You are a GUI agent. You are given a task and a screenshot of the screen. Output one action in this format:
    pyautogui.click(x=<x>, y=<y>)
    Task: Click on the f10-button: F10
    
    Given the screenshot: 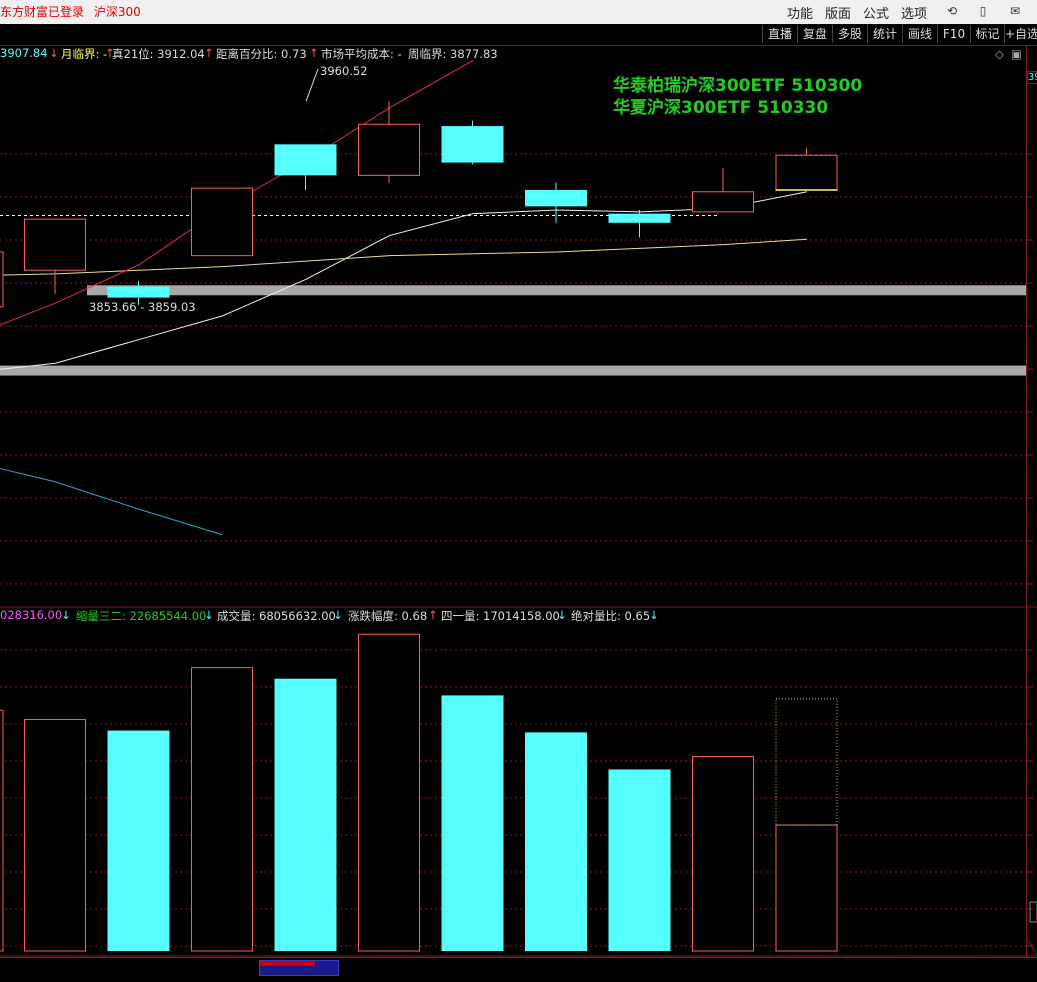 What is the action you would take?
    pyautogui.click(x=953, y=34)
    